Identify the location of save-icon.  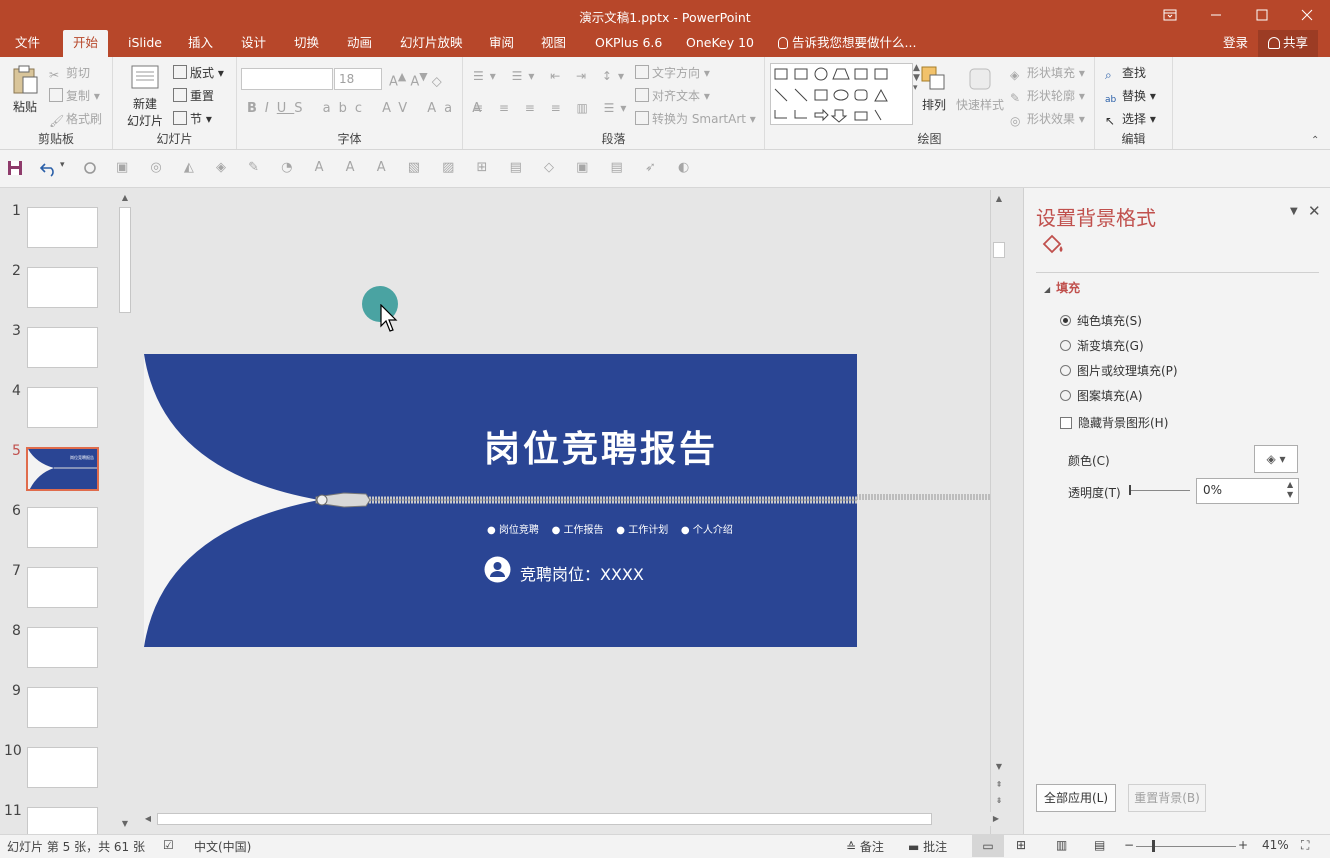
(16, 169).